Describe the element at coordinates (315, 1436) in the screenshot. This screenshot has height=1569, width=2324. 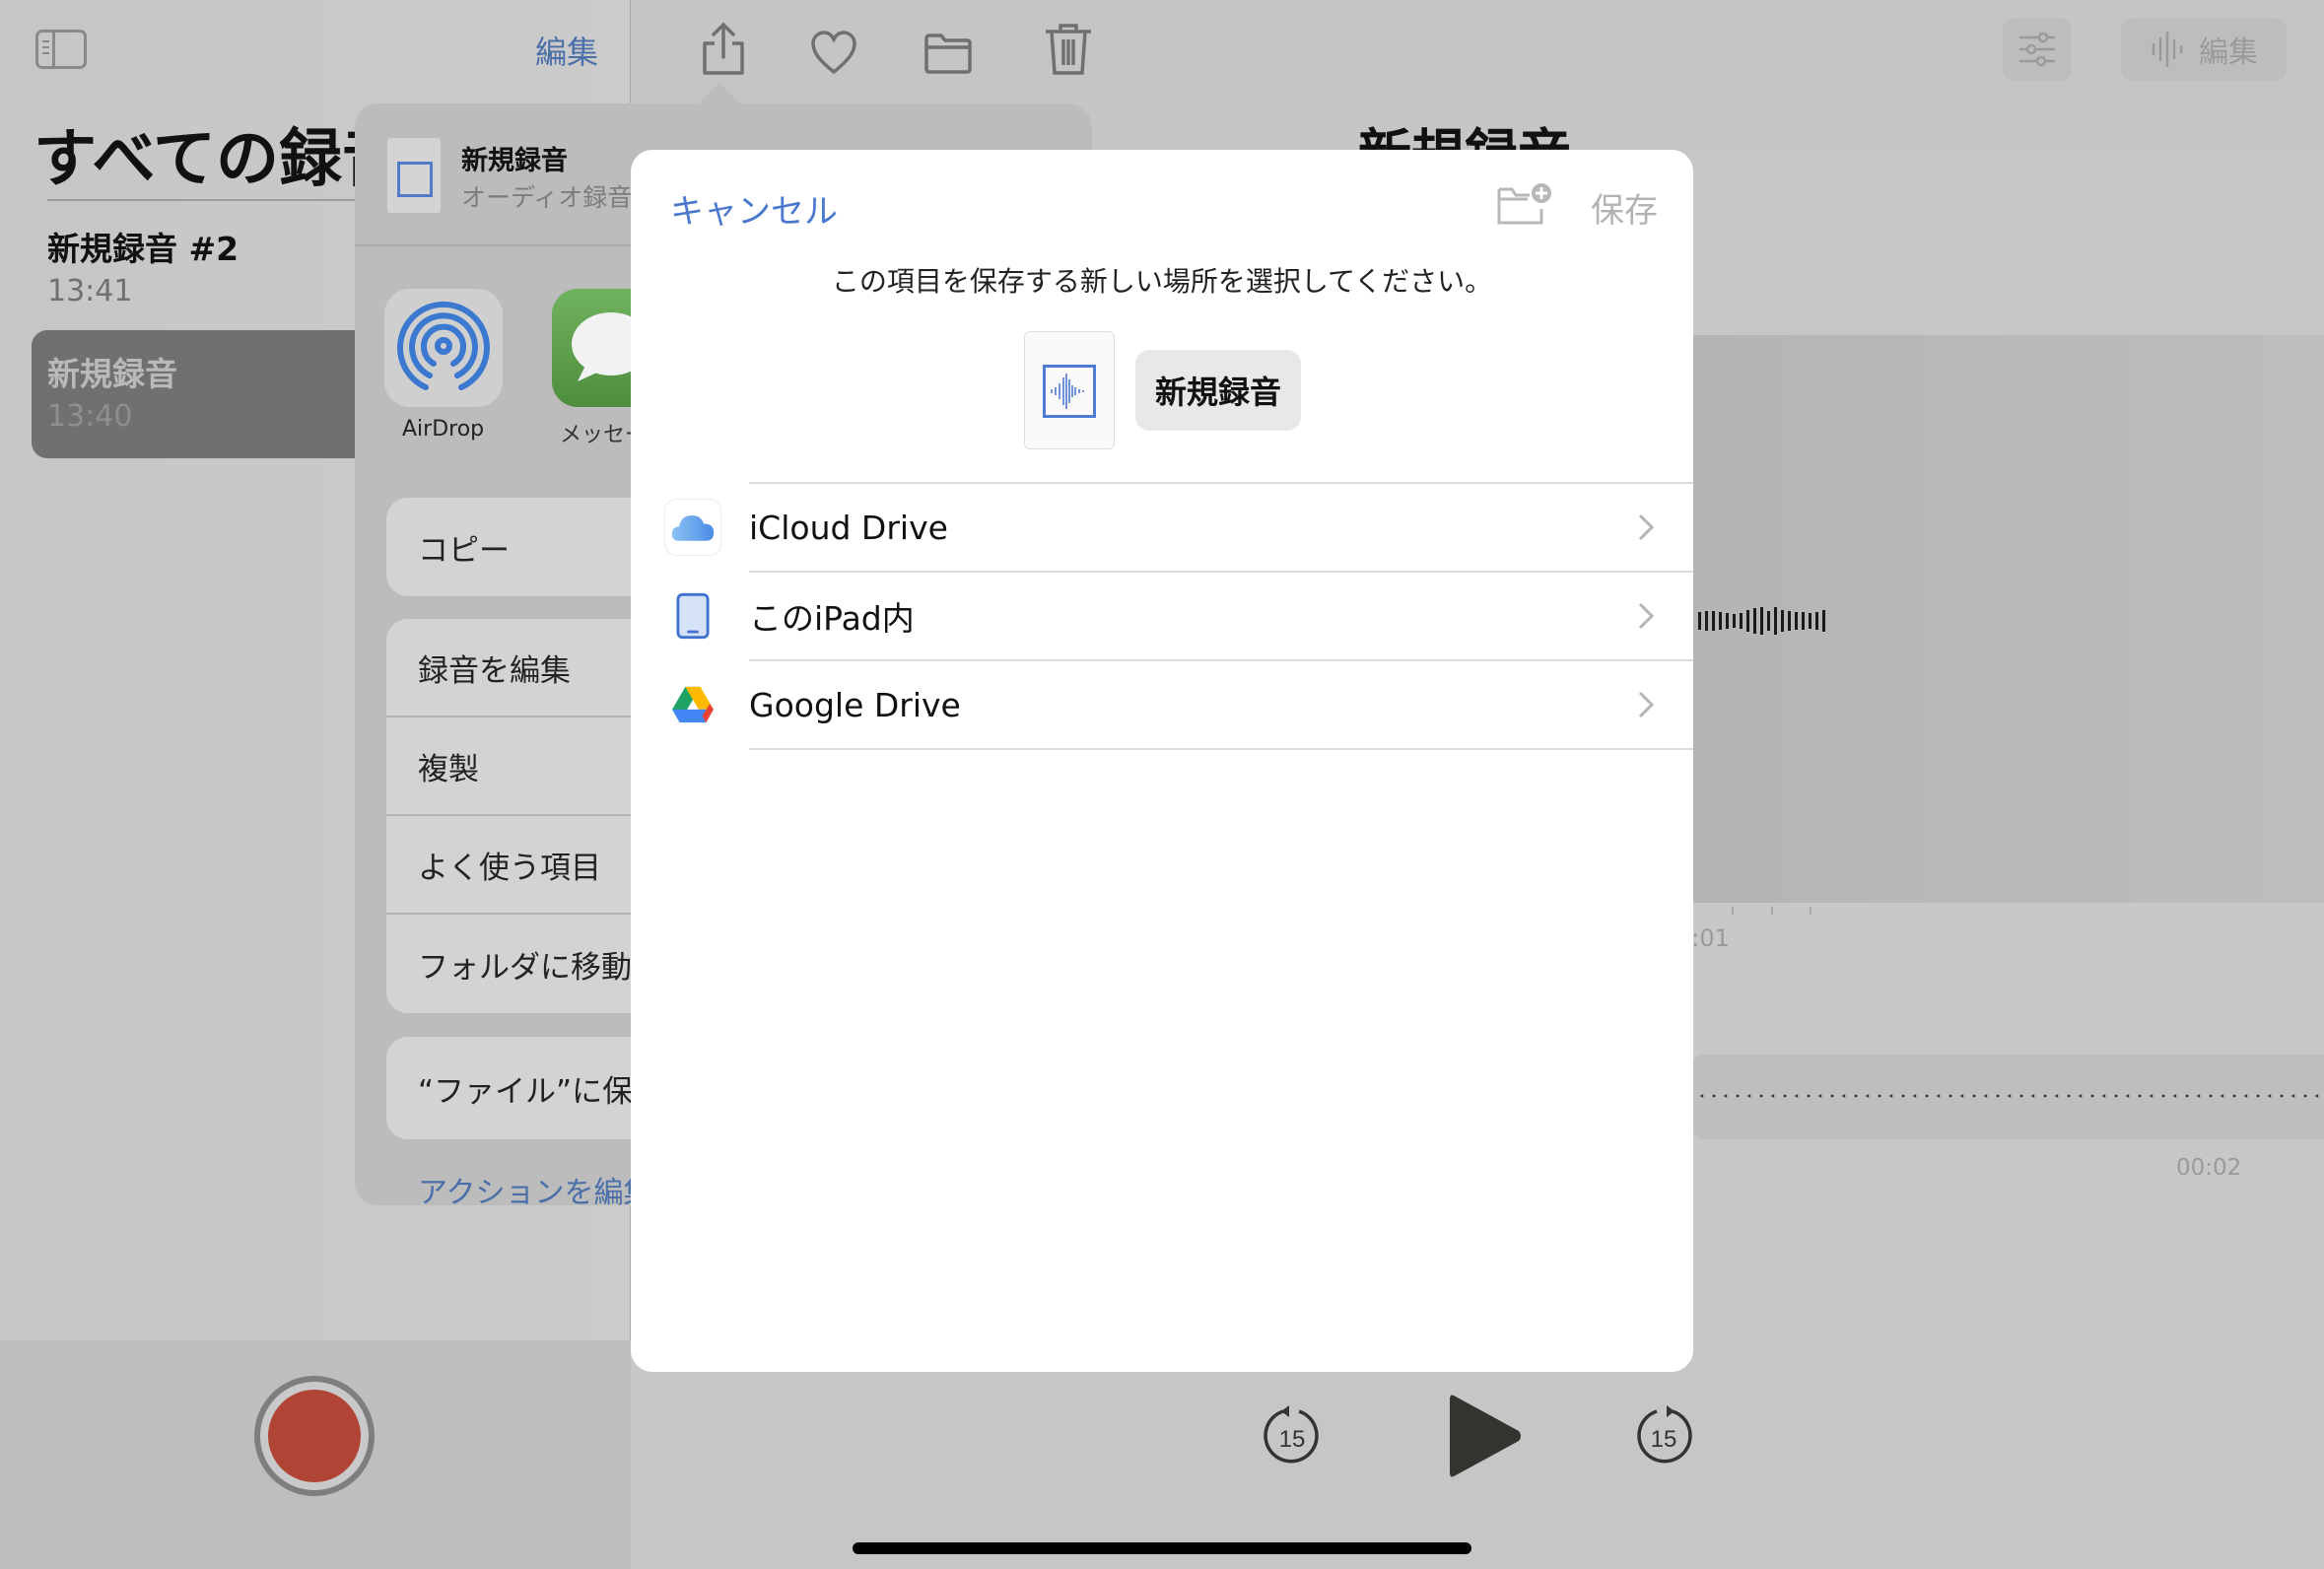
I see `record-button` at that location.